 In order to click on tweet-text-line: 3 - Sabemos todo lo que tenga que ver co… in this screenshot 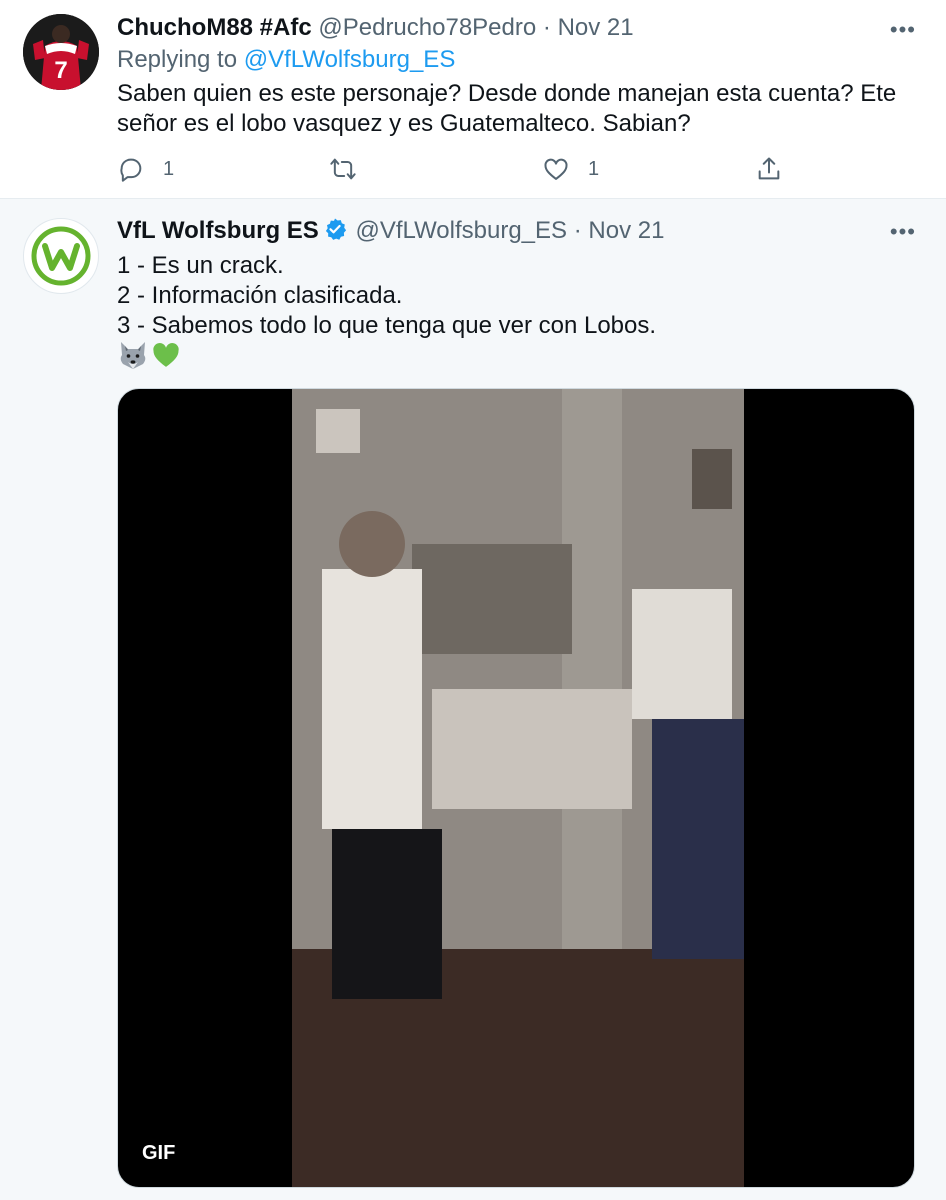, I will do `click(387, 325)`.